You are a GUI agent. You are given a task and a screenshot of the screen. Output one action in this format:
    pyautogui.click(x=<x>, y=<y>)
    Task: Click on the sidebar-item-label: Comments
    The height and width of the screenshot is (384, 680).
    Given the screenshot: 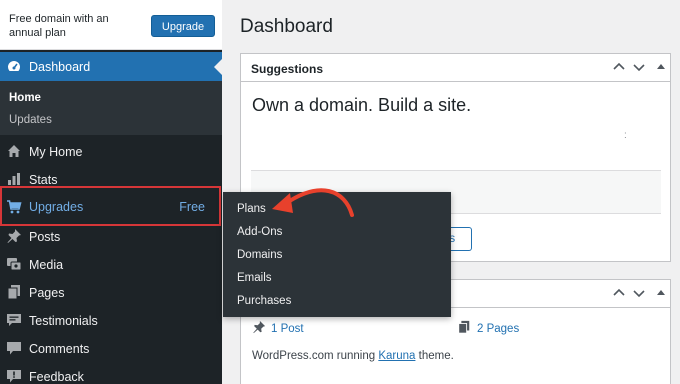 What is the action you would take?
    pyautogui.click(x=59, y=349)
    